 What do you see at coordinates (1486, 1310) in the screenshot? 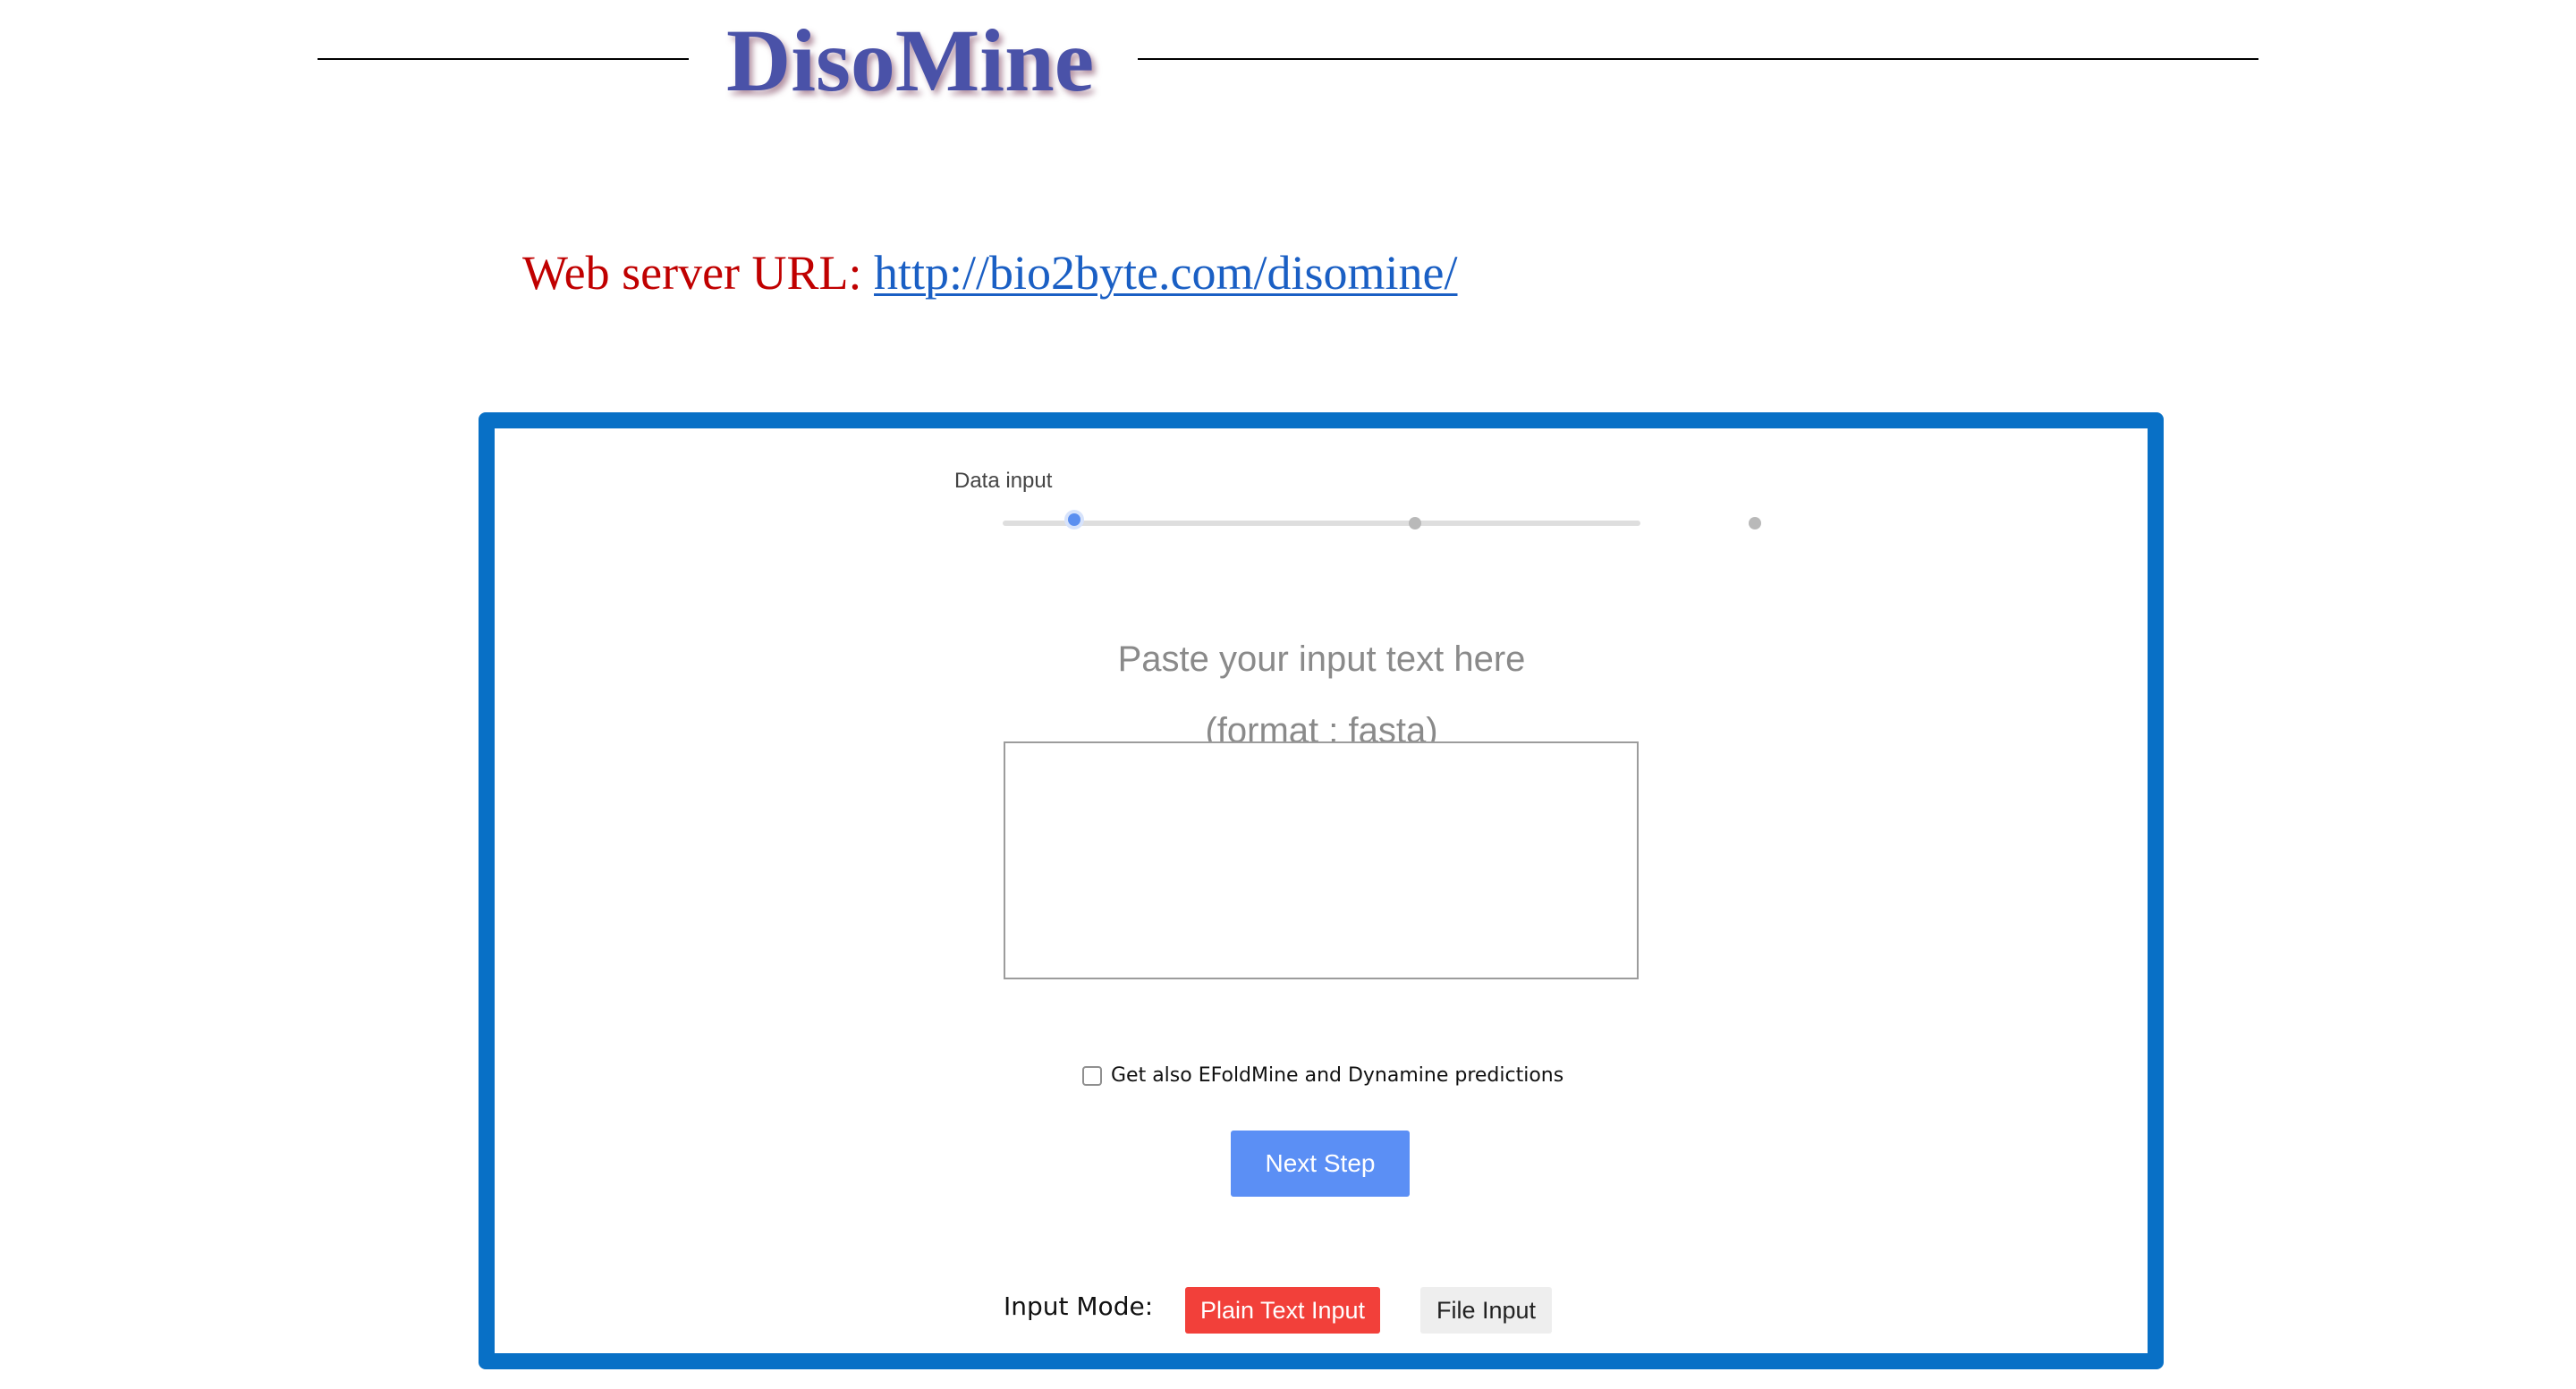
I see `file-input-button: File Input` at bounding box center [1486, 1310].